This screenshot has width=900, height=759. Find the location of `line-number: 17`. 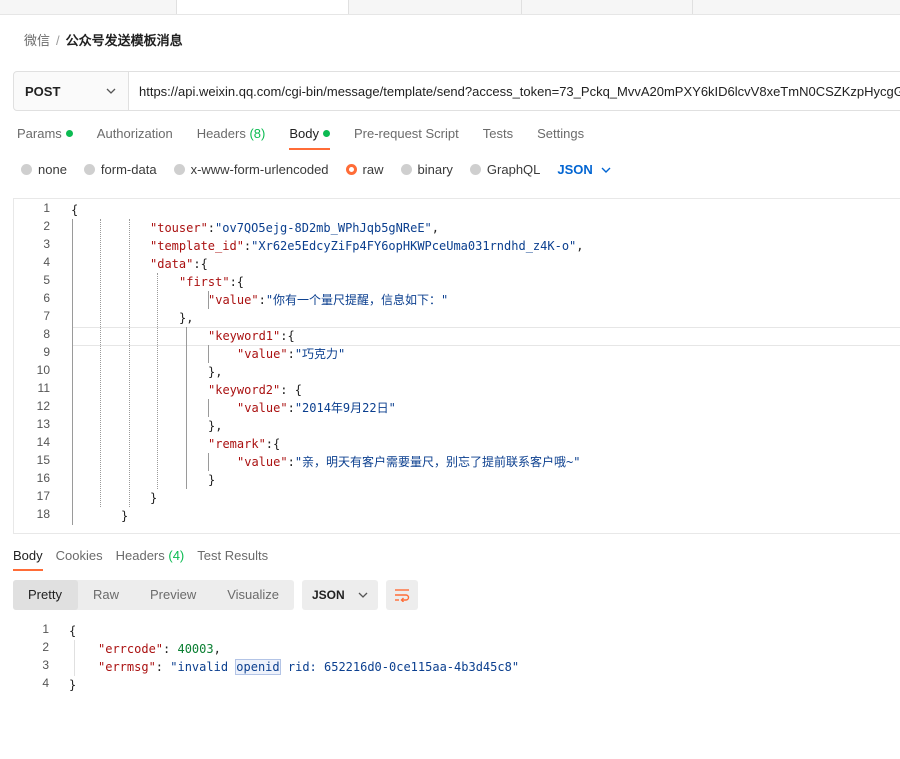

line-number: 17 is located at coordinates (43, 496).